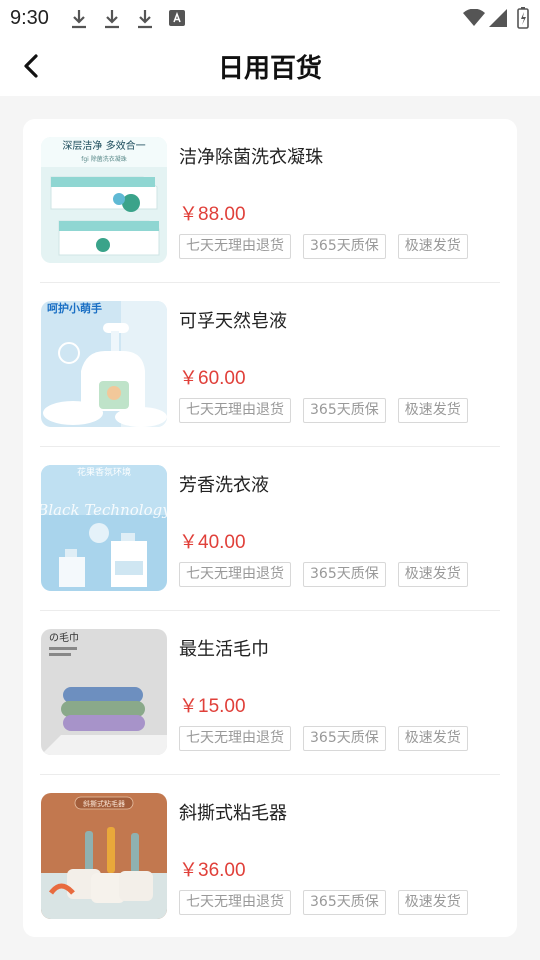 The image size is (540, 960). I want to click on image-caption: 花果香氛环境, so click(104, 472).